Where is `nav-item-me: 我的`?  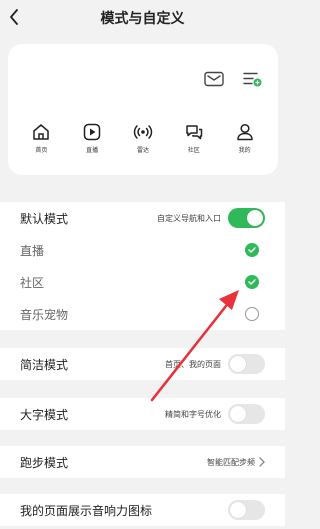 nav-item-me: 我的 is located at coordinates (245, 138).